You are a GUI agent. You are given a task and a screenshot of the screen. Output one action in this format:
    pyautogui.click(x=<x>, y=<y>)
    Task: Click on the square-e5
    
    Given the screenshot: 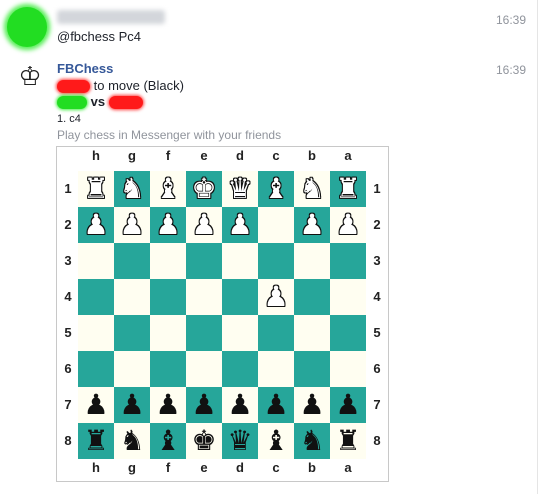 What is the action you would take?
    pyautogui.click(x=204, y=333)
    